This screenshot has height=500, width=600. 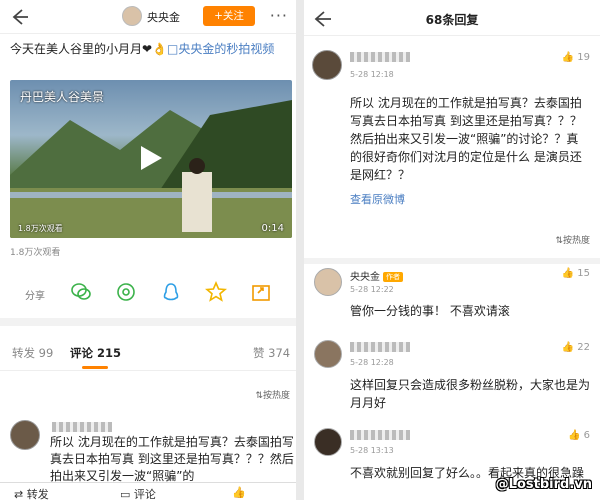 I want to click on reply-author-name: 央央金, so click(x=365, y=277).